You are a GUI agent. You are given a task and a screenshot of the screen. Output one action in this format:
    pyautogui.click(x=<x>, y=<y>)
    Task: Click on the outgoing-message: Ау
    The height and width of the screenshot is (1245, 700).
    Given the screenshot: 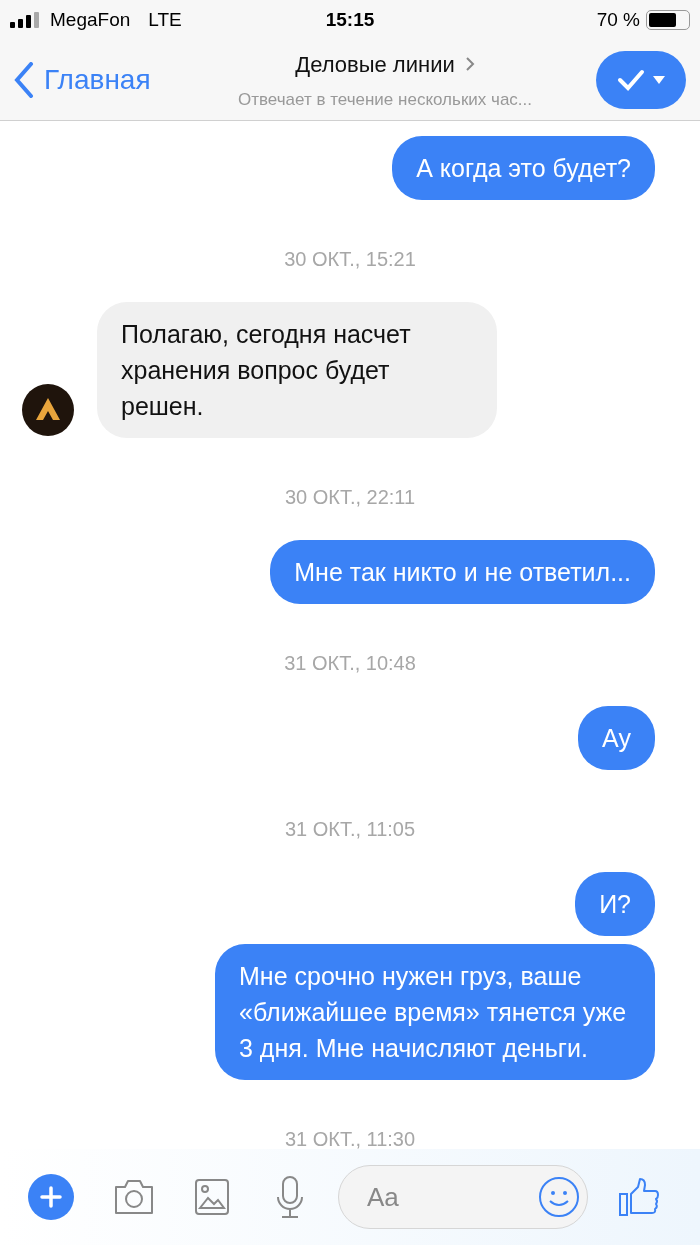 What is the action you would take?
    pyautogui.click(x=616, y=738)
    